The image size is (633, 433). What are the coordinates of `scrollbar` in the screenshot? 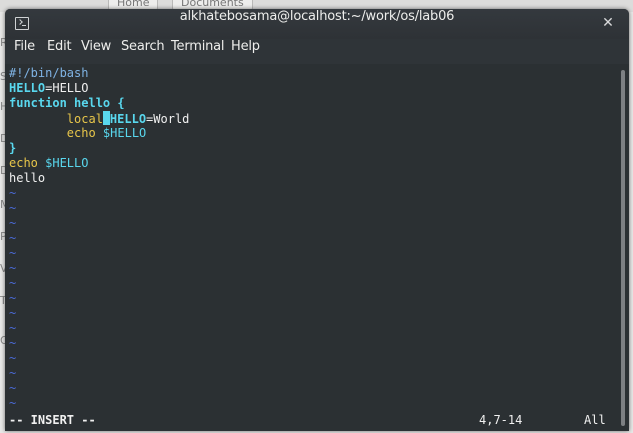 It's located at (623, 247).